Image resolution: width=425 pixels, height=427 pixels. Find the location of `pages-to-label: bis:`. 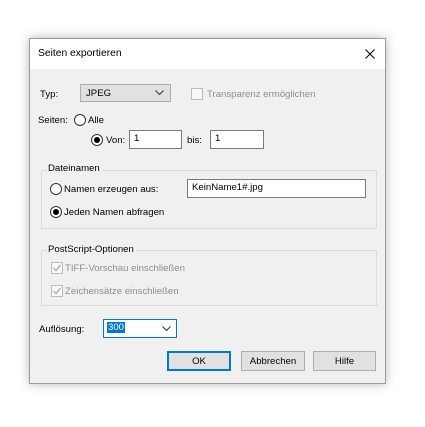

pages-to-label: bis: is located at coordinates (194, 140).